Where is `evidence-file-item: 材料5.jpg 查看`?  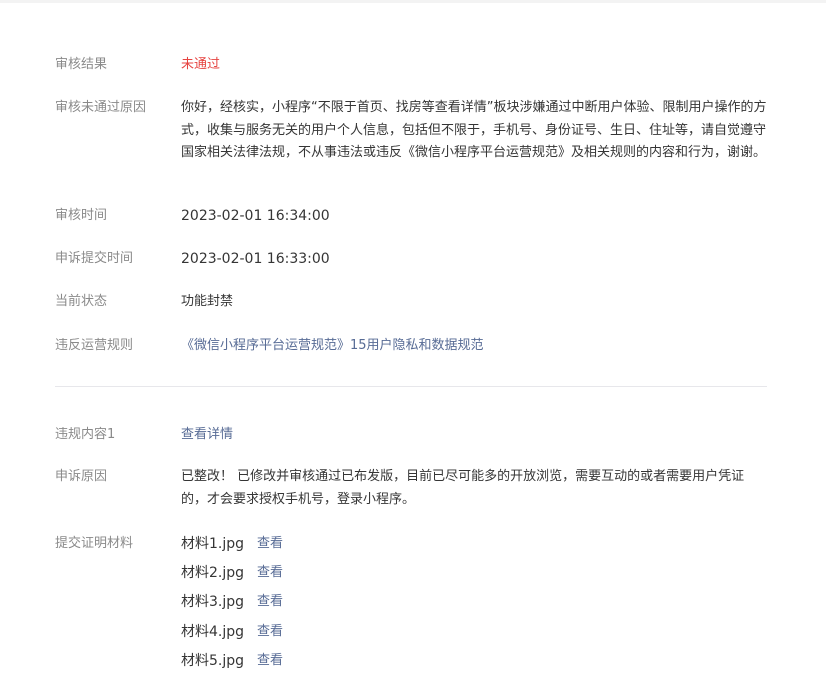 evidence-file-item: 材料5.jpg 查看 is located at coordinates (474, 661).